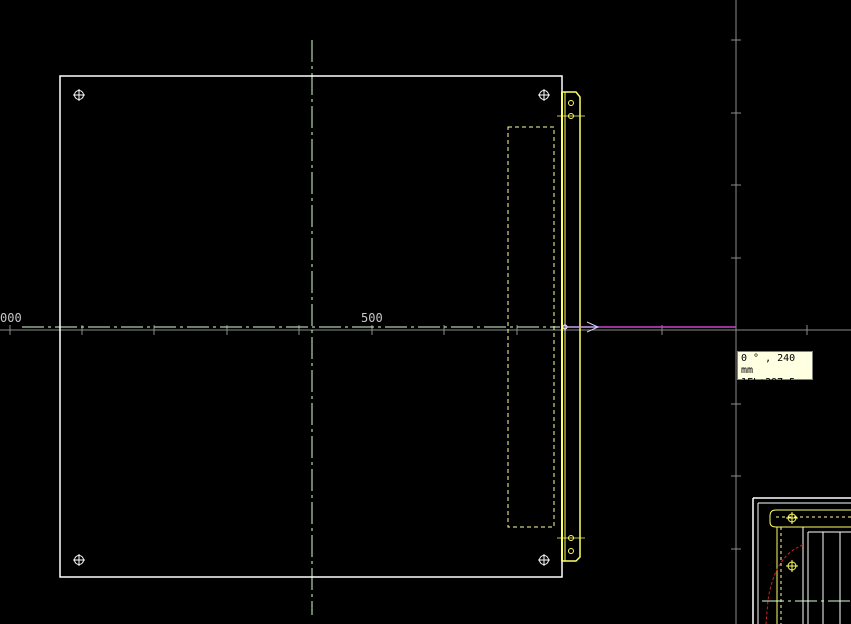 The height and width of the screenshot is (624, 851). Describe the element at coordinates (372, 318) in the screenshot. I see `axis-label-mid: 500` at that location.